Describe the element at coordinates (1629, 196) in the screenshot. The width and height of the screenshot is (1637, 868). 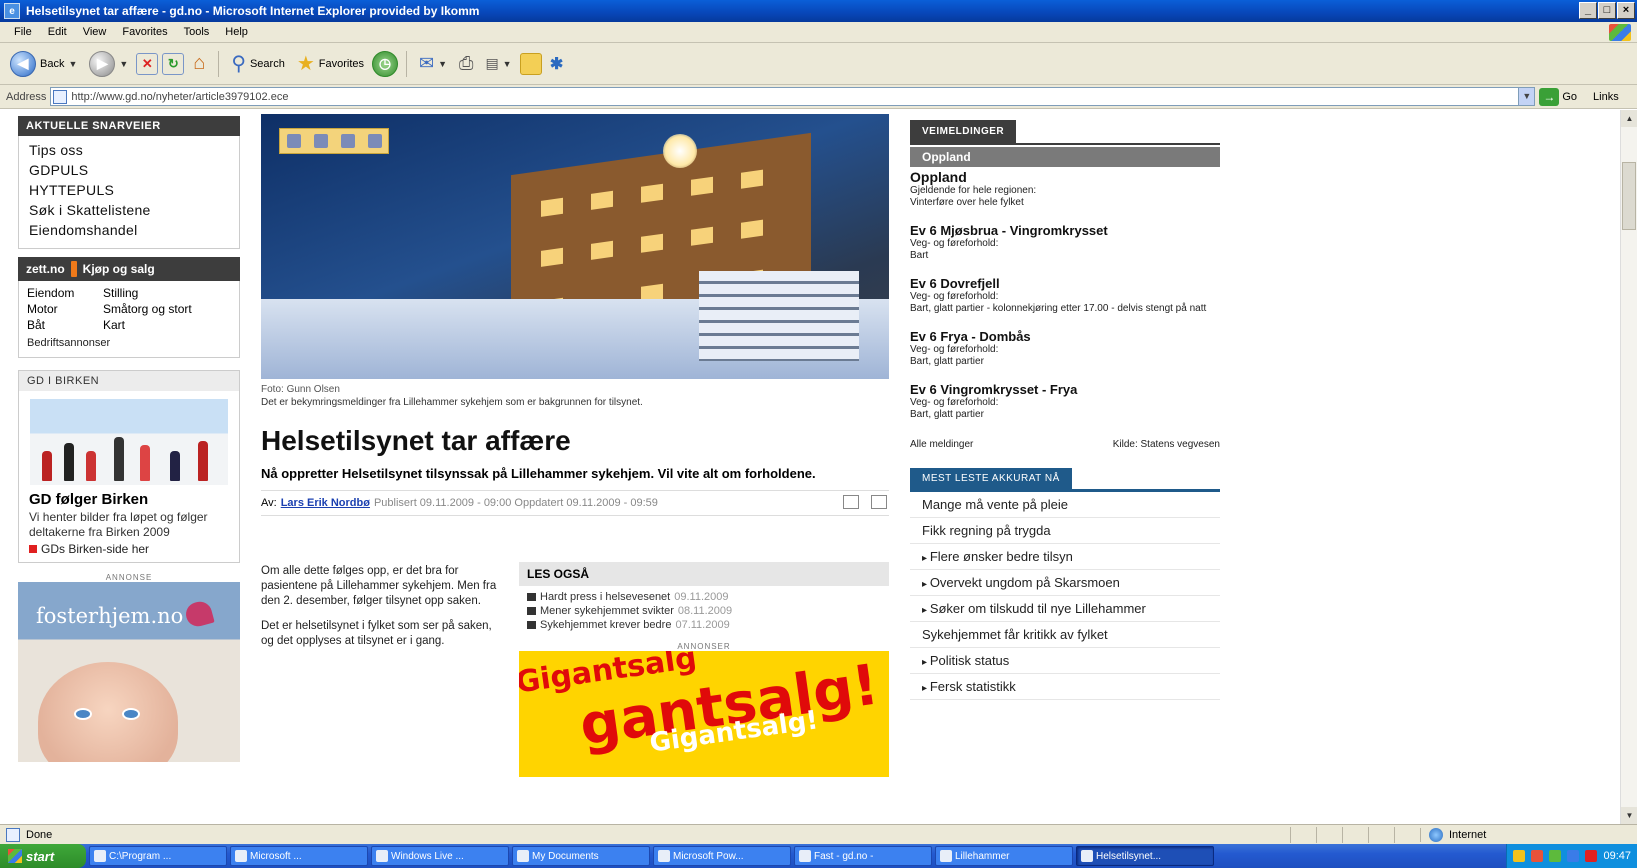
I see `scroll-thumb` at that location.